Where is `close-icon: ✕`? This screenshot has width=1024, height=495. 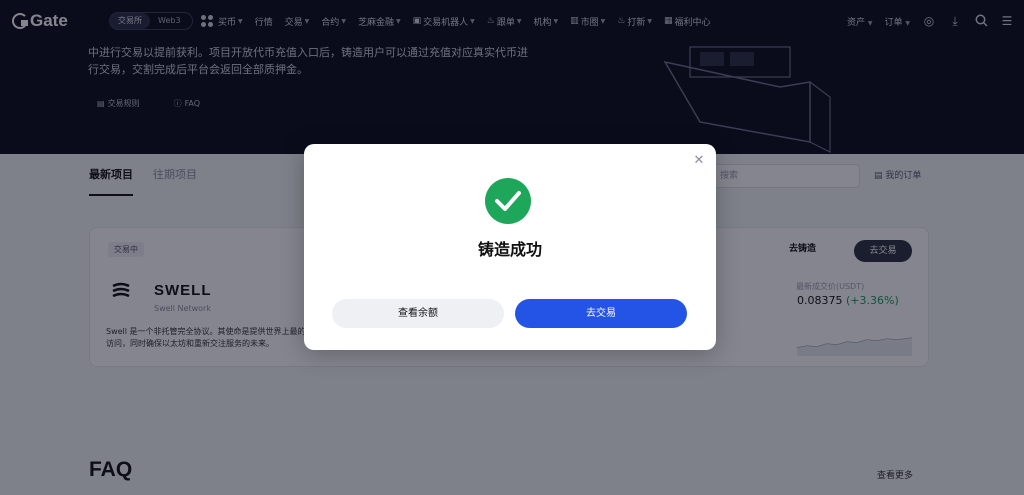 close-icon: ✕ is located at coordinates (699, 161).